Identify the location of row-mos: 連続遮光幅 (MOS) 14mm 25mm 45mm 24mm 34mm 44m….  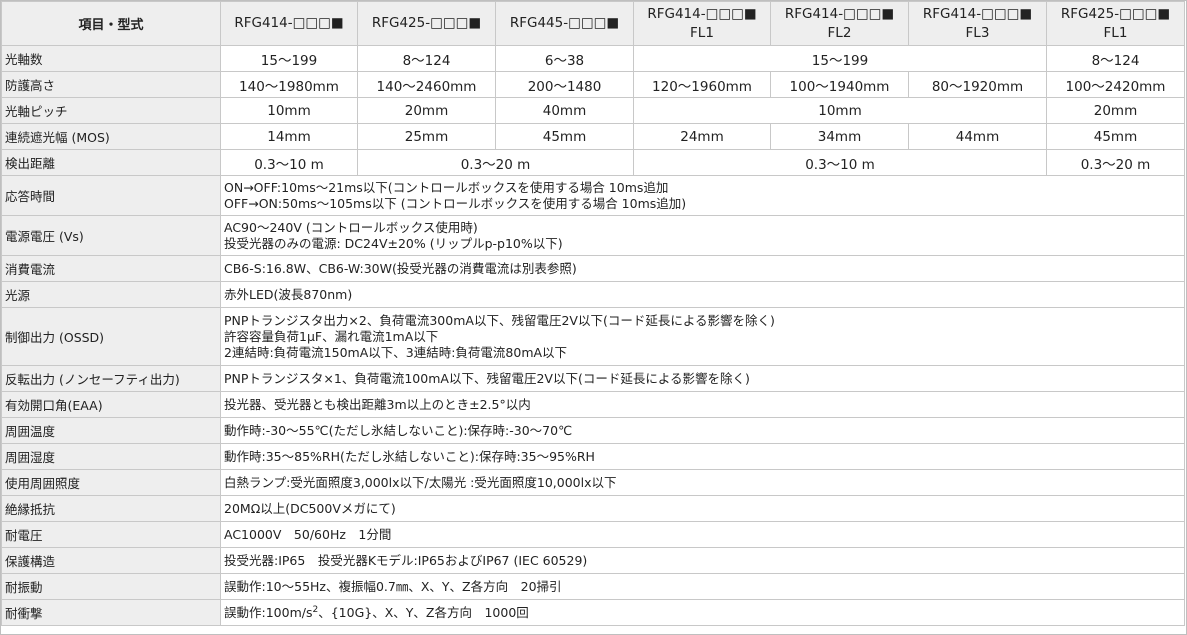
(593, 136).